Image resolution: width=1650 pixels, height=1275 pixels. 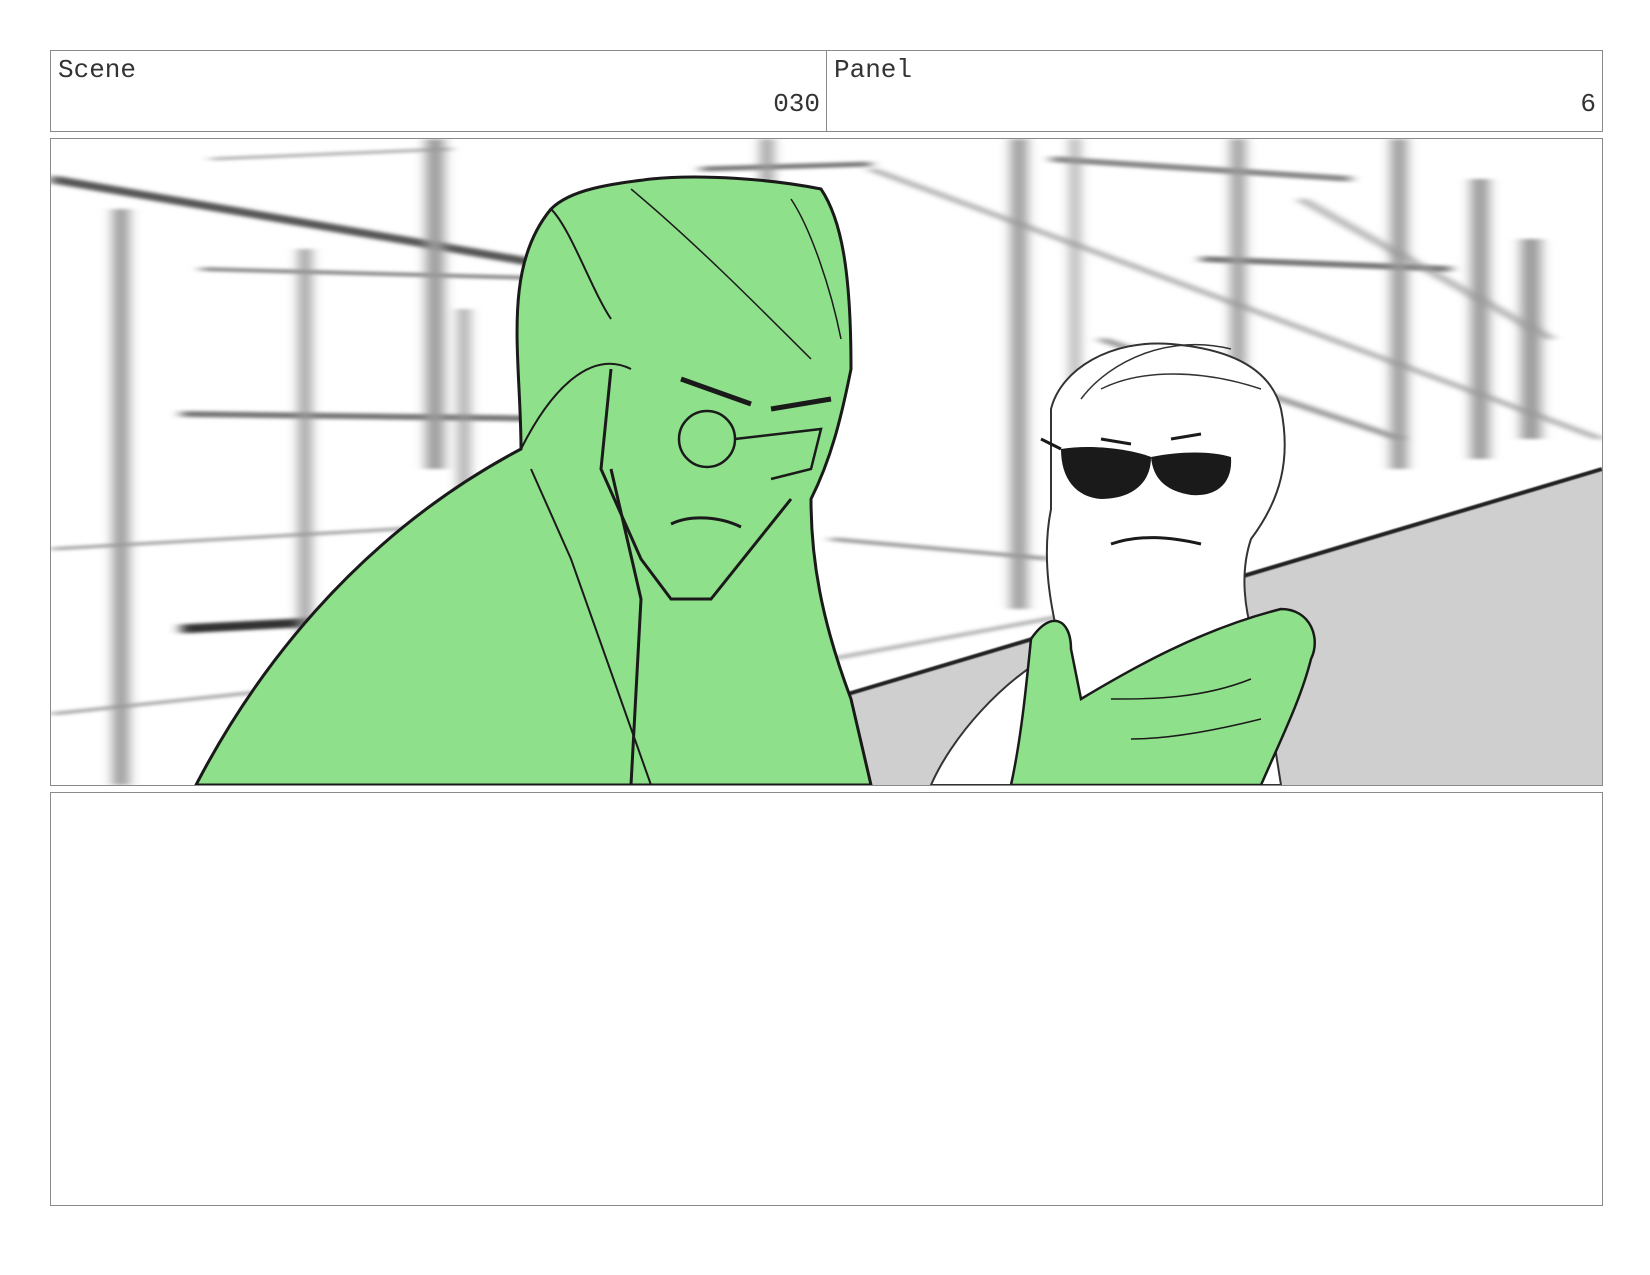 I want to click on scene-label: Scene, so click(x=97, y=70).